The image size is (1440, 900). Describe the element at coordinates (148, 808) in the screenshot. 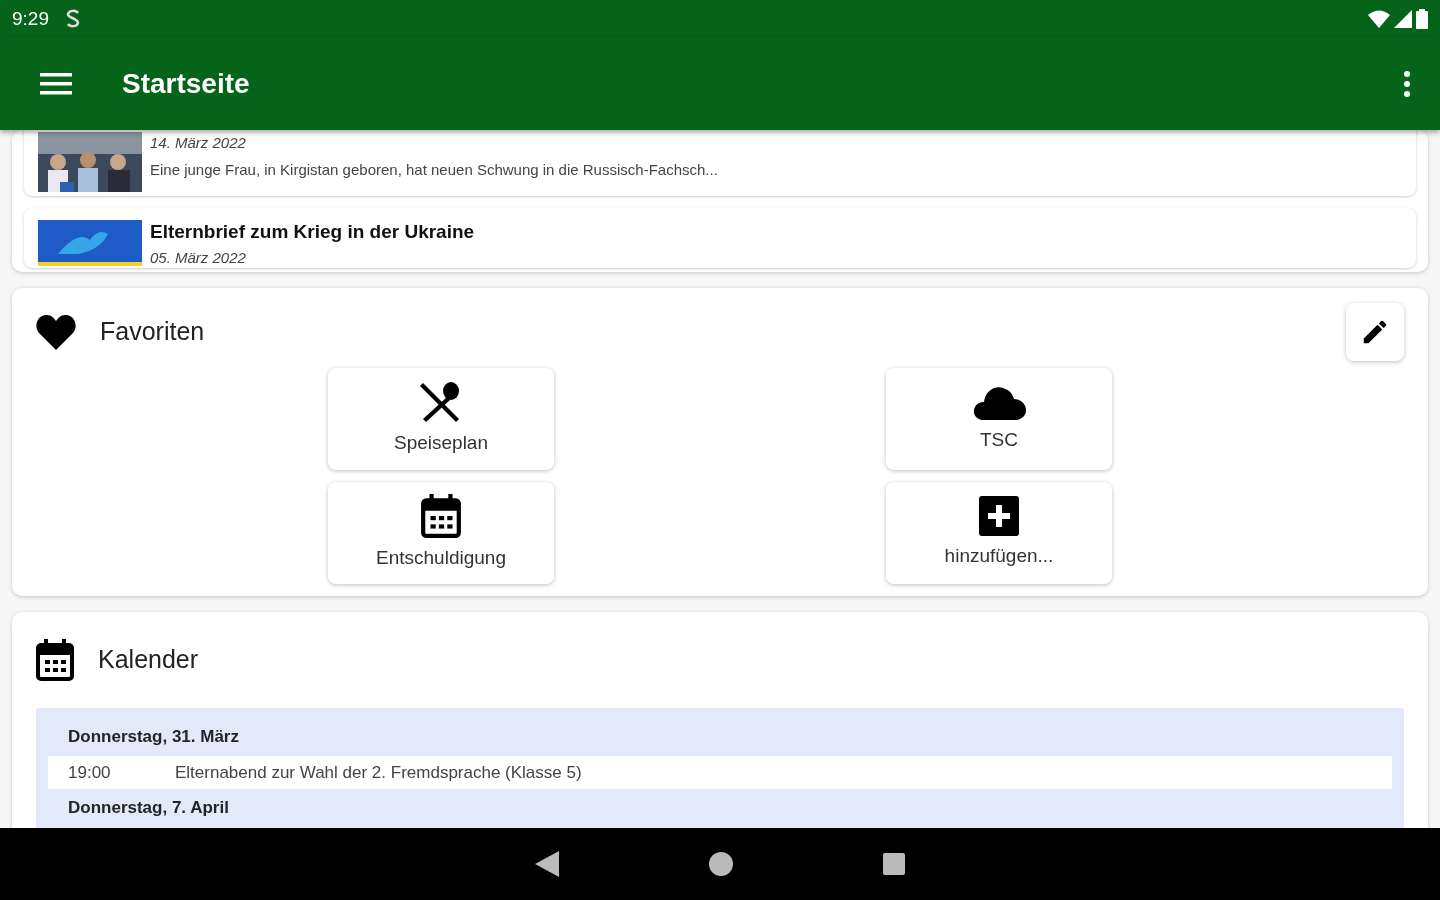

I see `day-heading: Donnerstag, 7. April` at that location.